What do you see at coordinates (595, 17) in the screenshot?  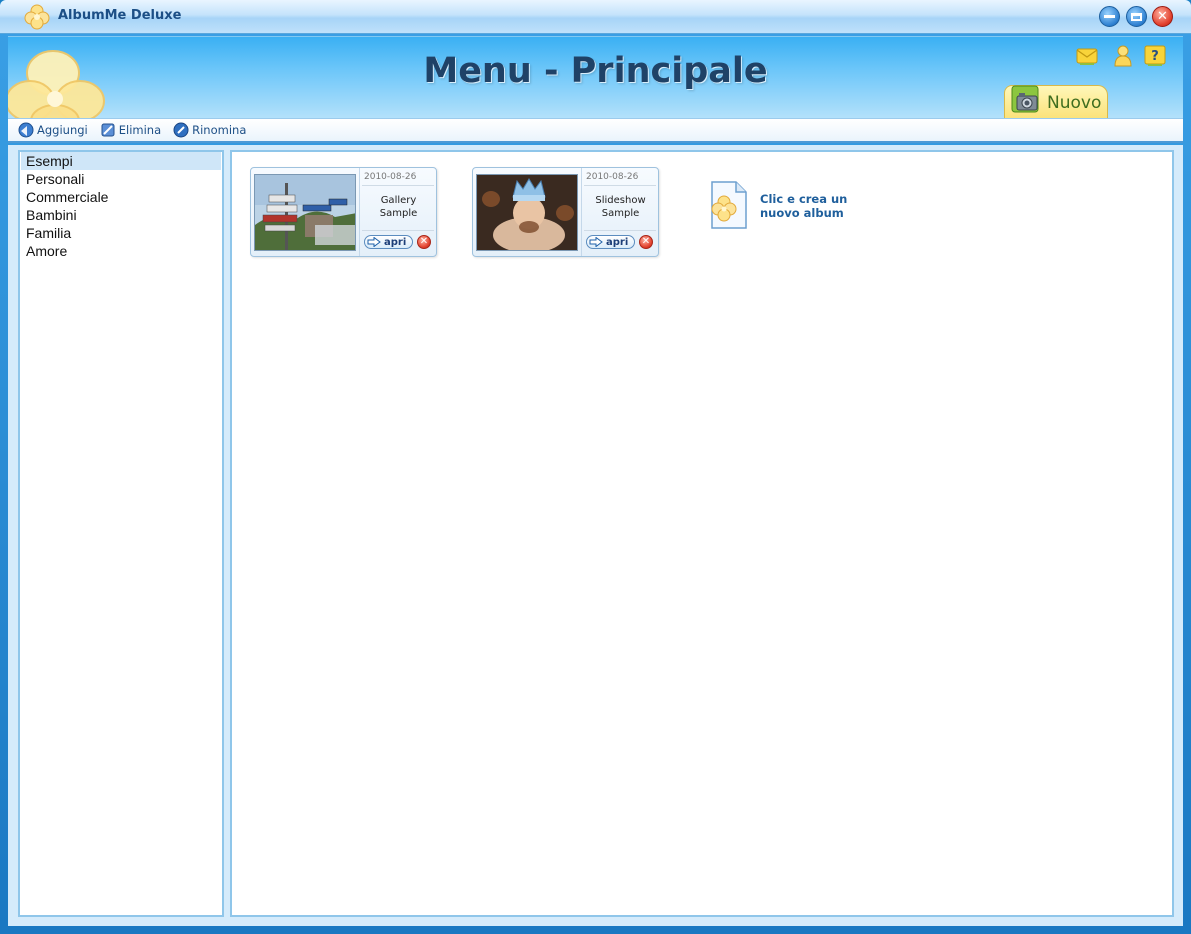 I see `title-bar: AlbumMe Deluxe ✕` at bounding box center [595, 17].